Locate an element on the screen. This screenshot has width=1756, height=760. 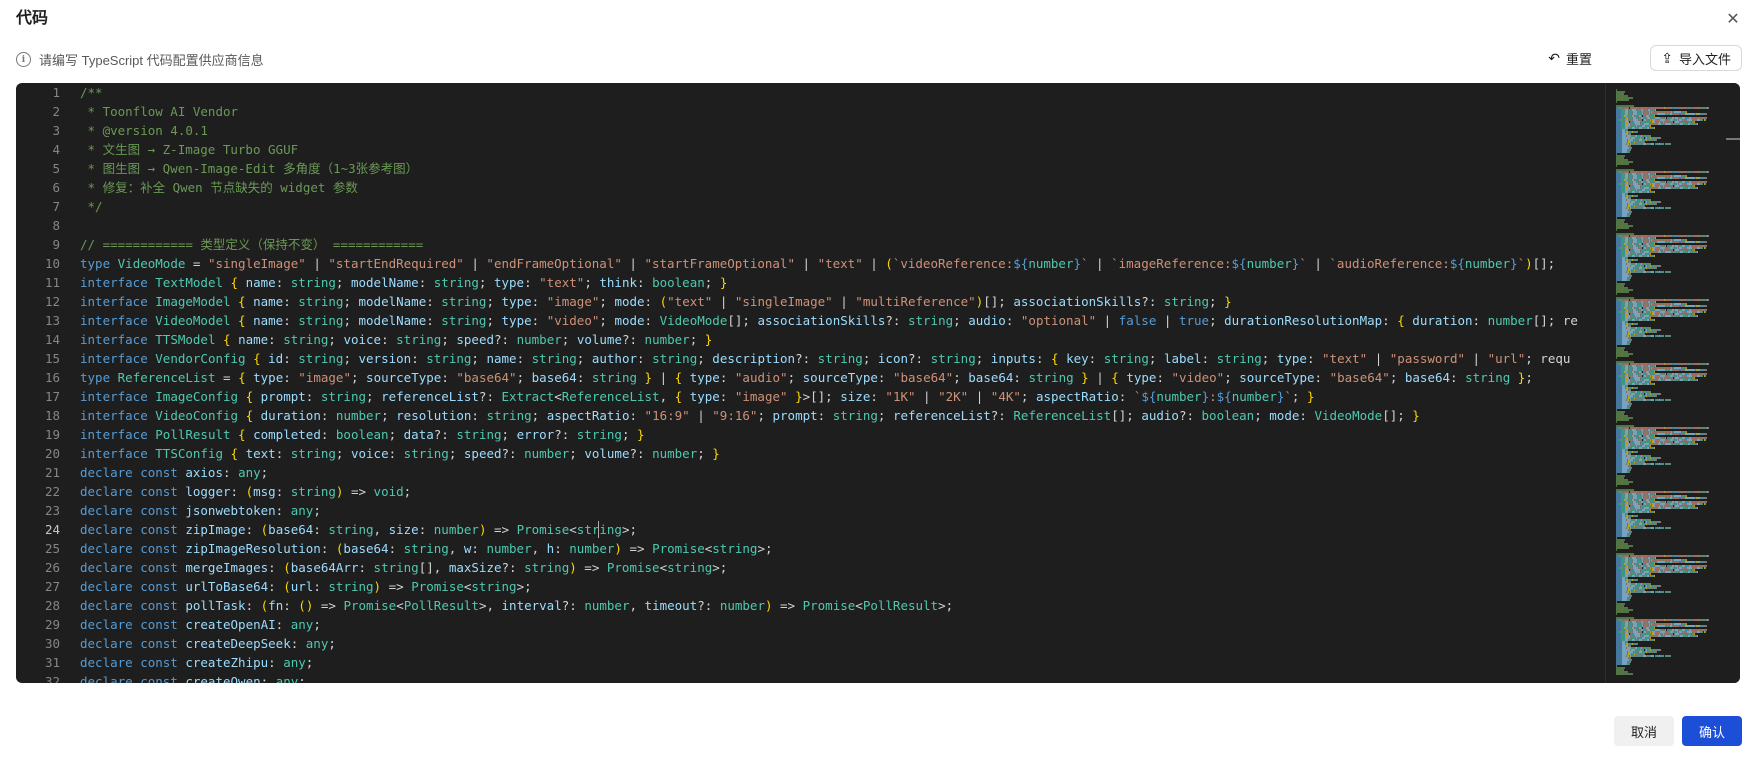
code-line: * 修复：补全 Qwen 节点缺失的 widget 参数 is located at coordinates (850, 187).